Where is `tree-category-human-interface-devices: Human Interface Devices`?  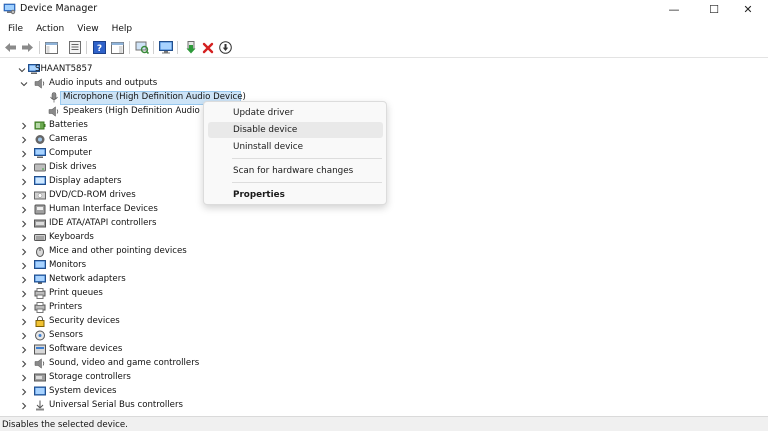 tree-category-human-interface-devices: Human Interface Devices is located at coordinates (120, 210).